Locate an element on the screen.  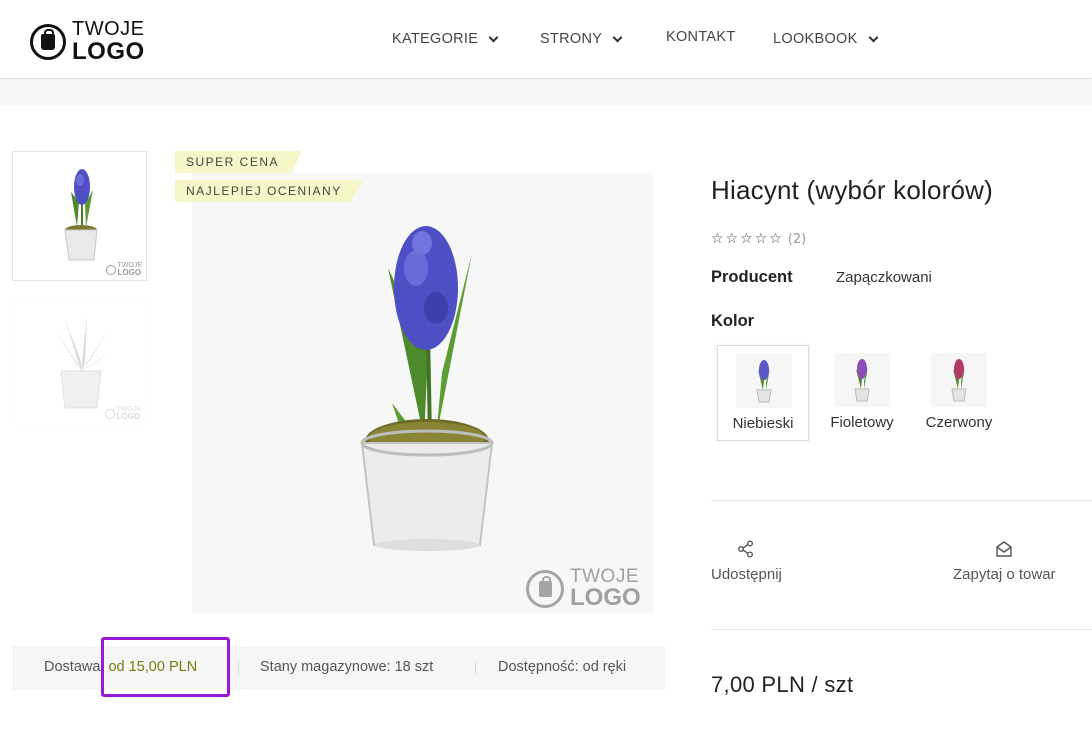
badge-super-cena: SUPER CENA is located at coordinates (238, 162).